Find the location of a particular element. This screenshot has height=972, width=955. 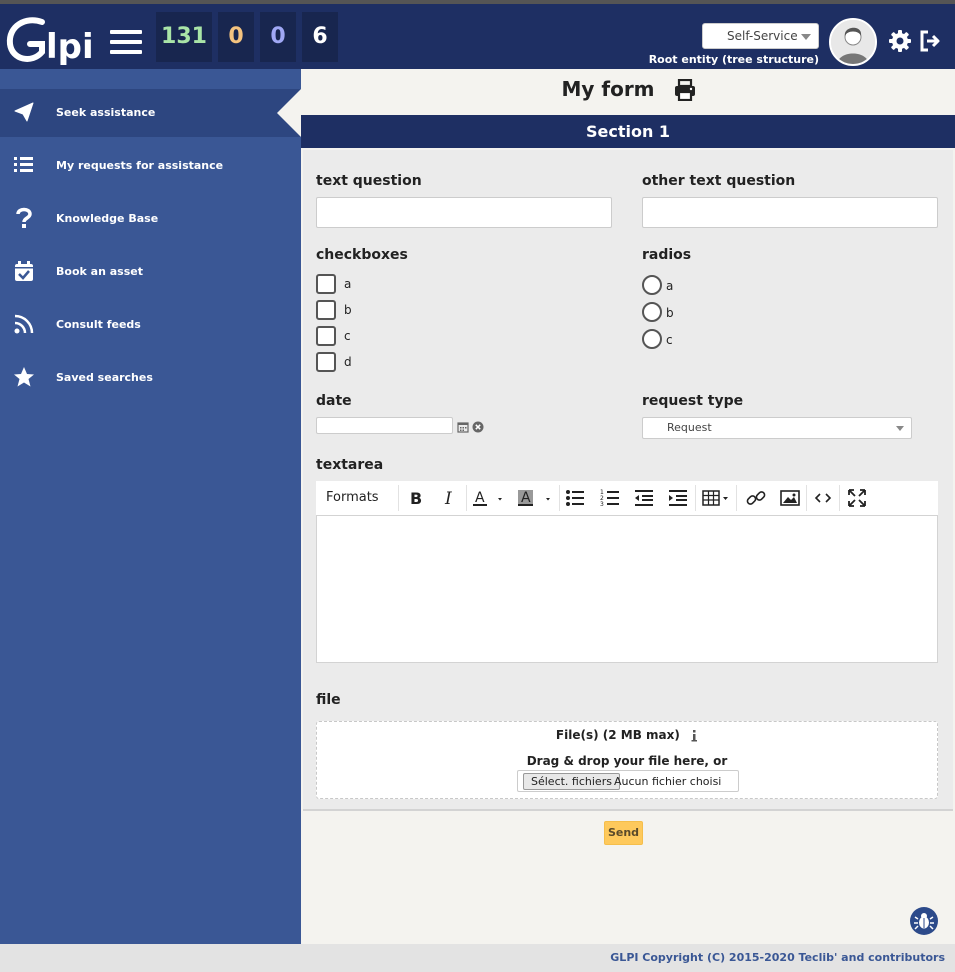

counter-pending-value: 0 is located at coordinates (236, 36).